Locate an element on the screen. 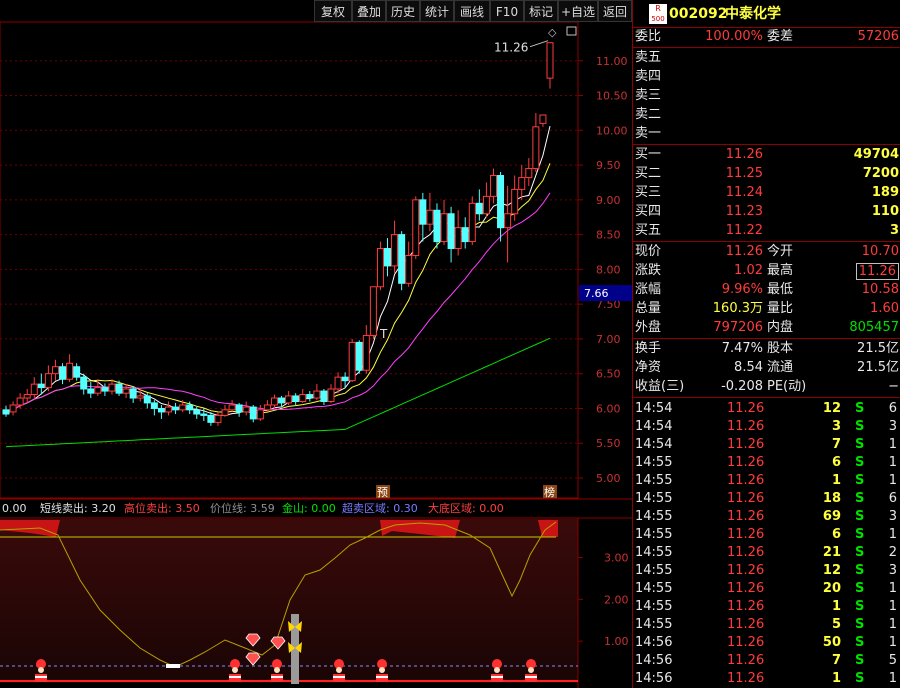 This screenshot has width=900, height=688. sell-level-label: 卖四 is located at coordinates (648, 76).